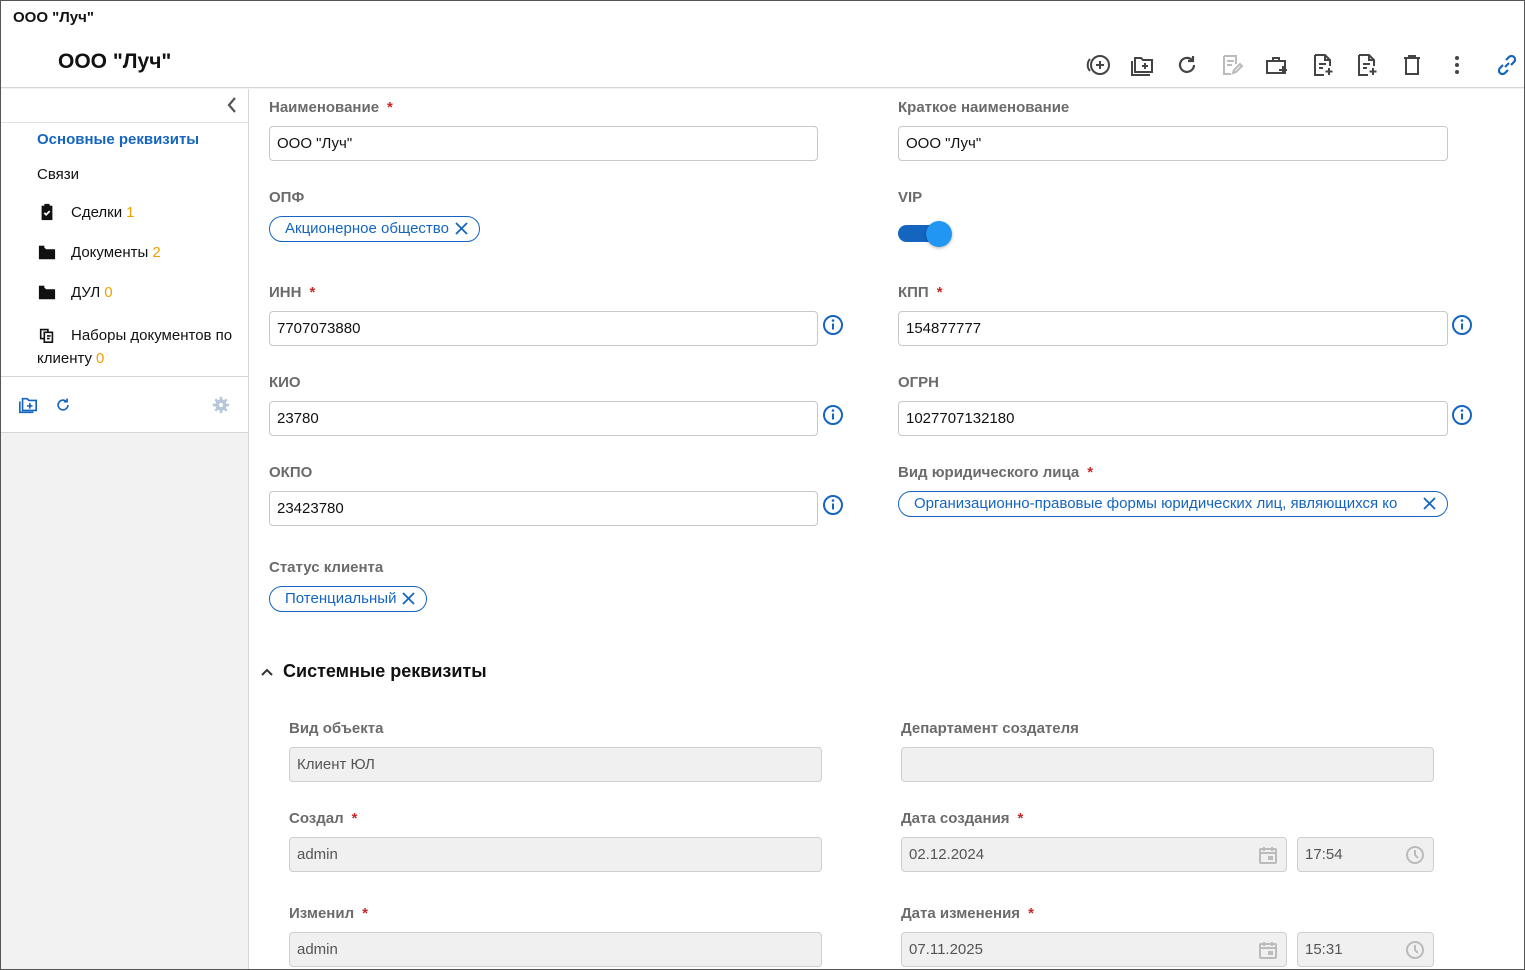 Image resolution: width=1525 pixels, height=970 pixels. What do you see at coordinates (291, 472) in the screenshot?
I see `okpo-label: ОКПО` at bounding box center [291, 472].